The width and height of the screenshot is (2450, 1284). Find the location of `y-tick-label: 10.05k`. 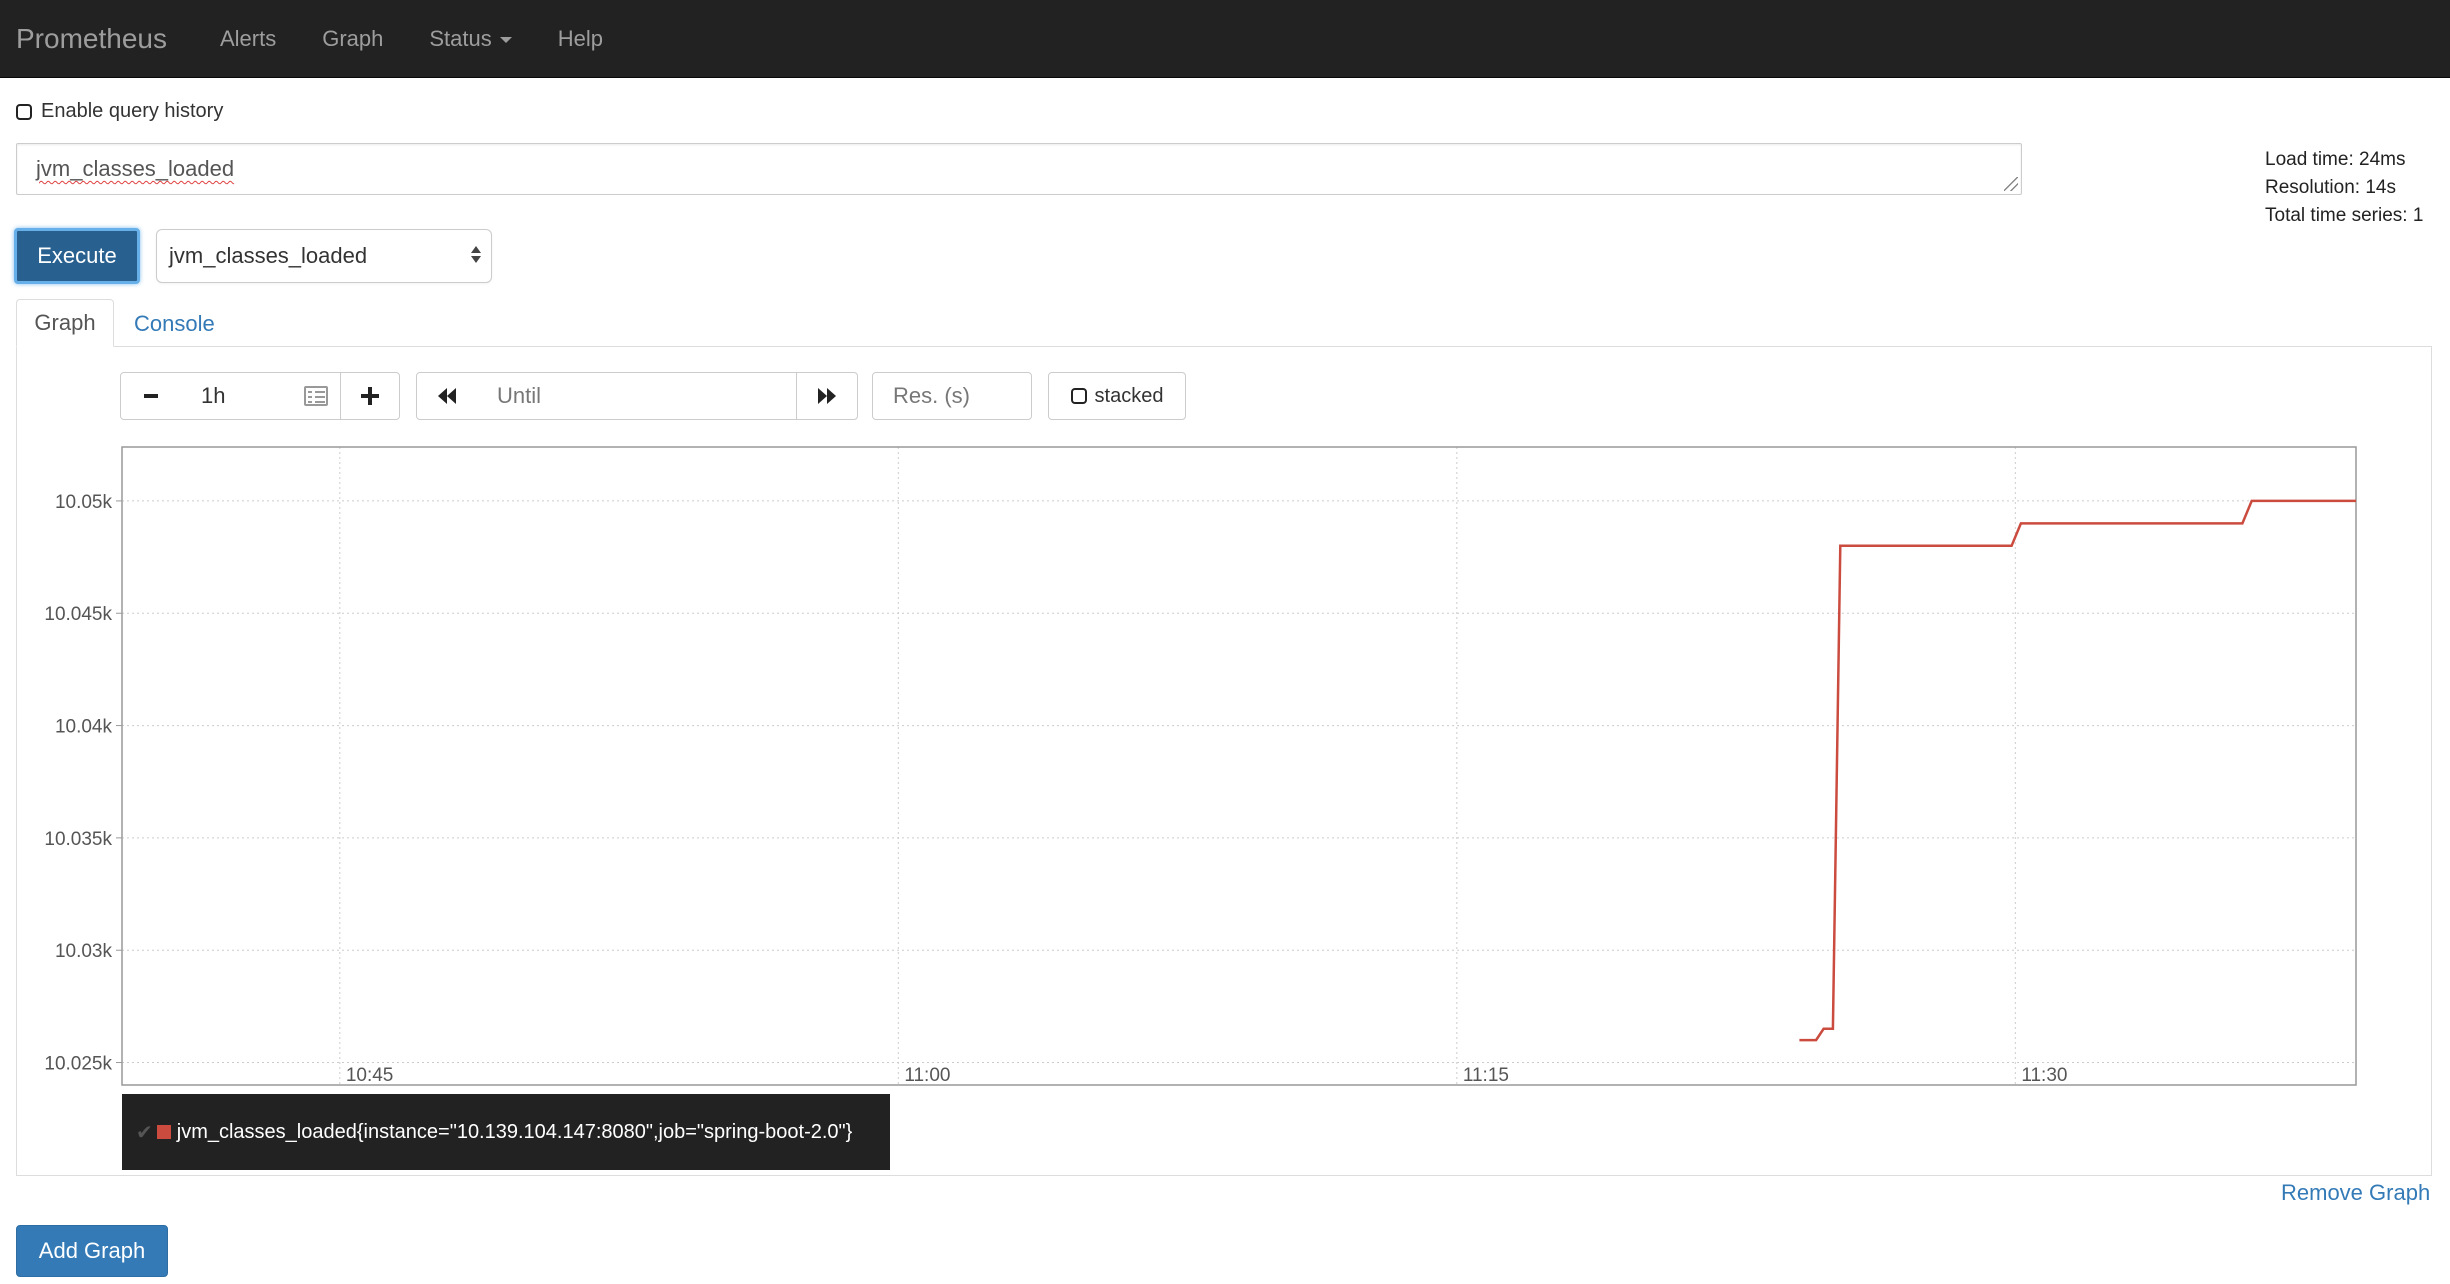

y-tick-label: 10.05k is located at coordinates (84, 502).